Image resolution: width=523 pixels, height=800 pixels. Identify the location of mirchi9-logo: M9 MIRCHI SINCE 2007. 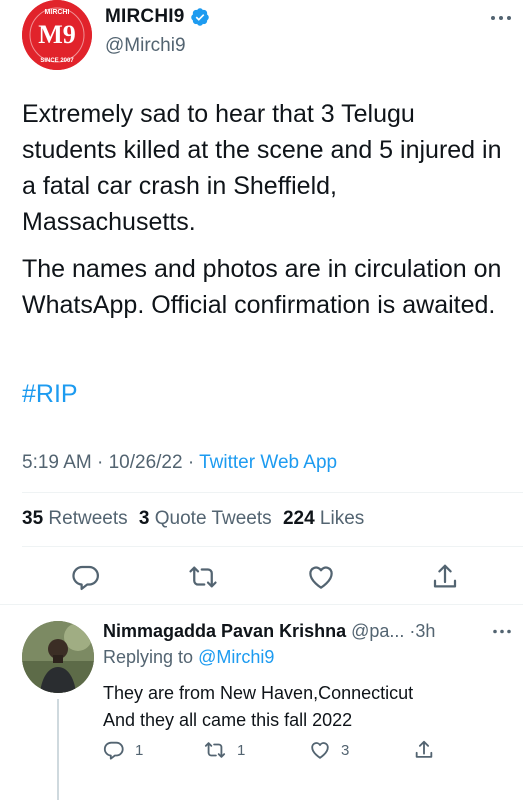
(57, 35).